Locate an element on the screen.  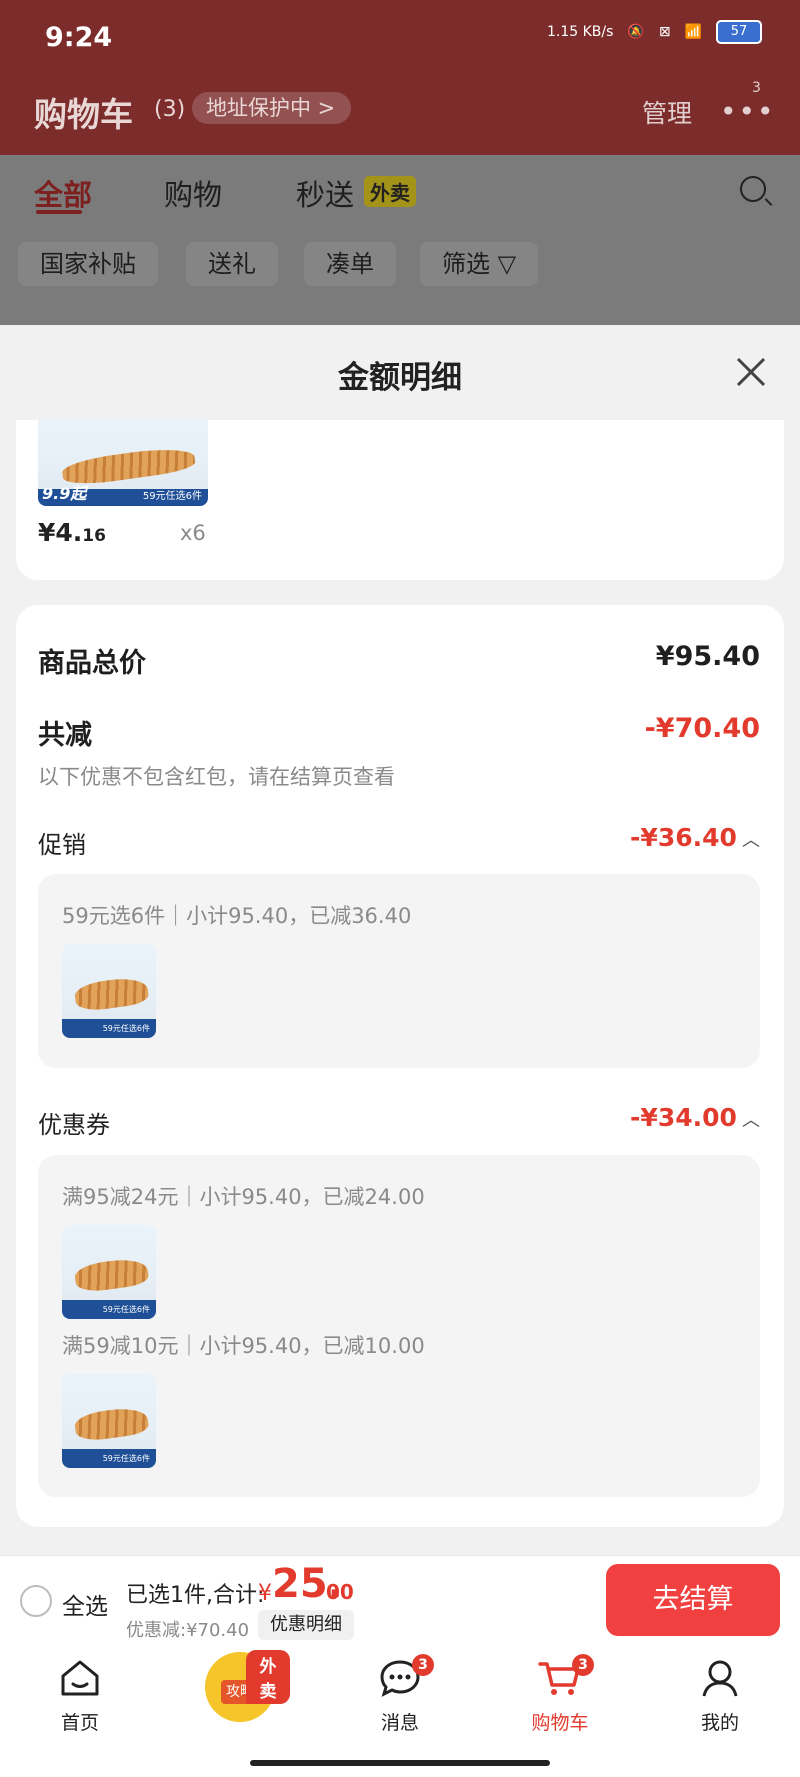
nav-mine-label: 我的 is located at coordinates (719, 1723).